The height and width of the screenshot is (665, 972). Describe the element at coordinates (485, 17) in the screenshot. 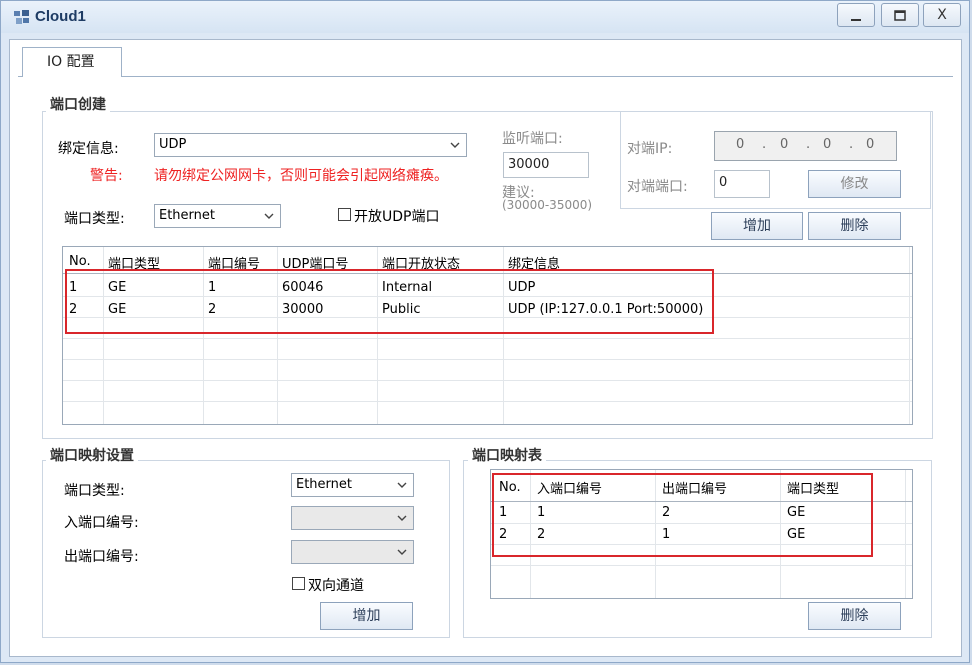

I see `title-bar: Cloud1 X` at that location.